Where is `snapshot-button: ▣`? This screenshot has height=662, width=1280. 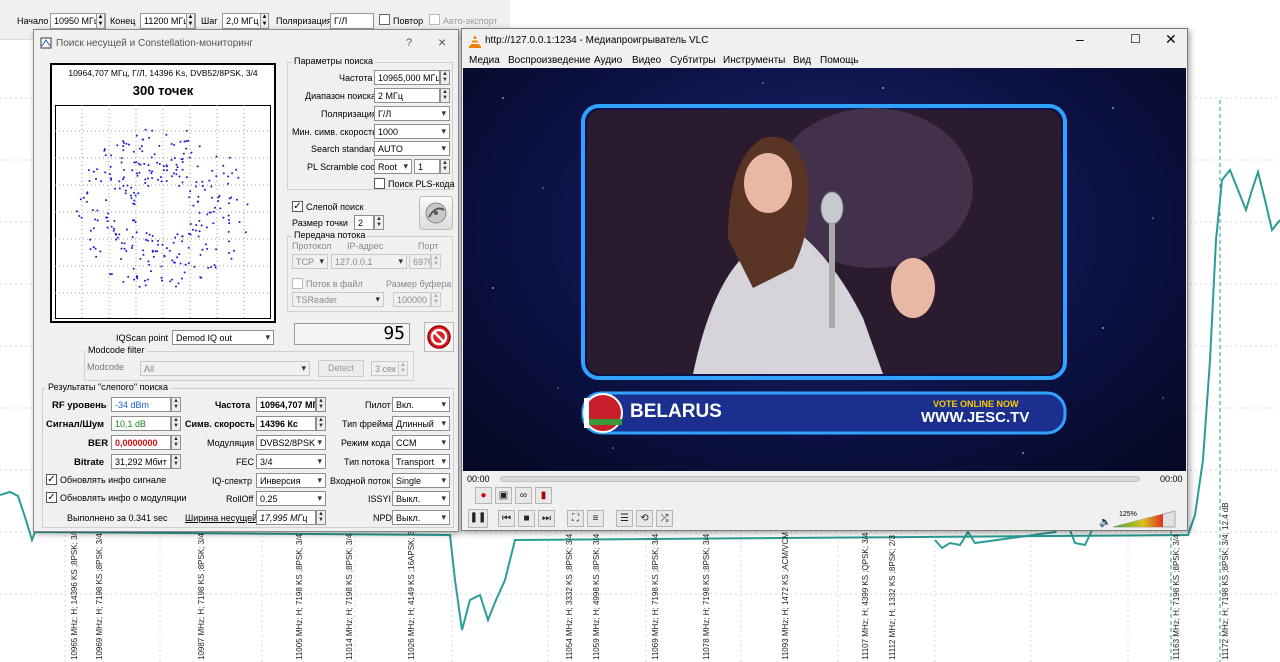 snapshot-button: ▣ is located at coordinates (503, 495).